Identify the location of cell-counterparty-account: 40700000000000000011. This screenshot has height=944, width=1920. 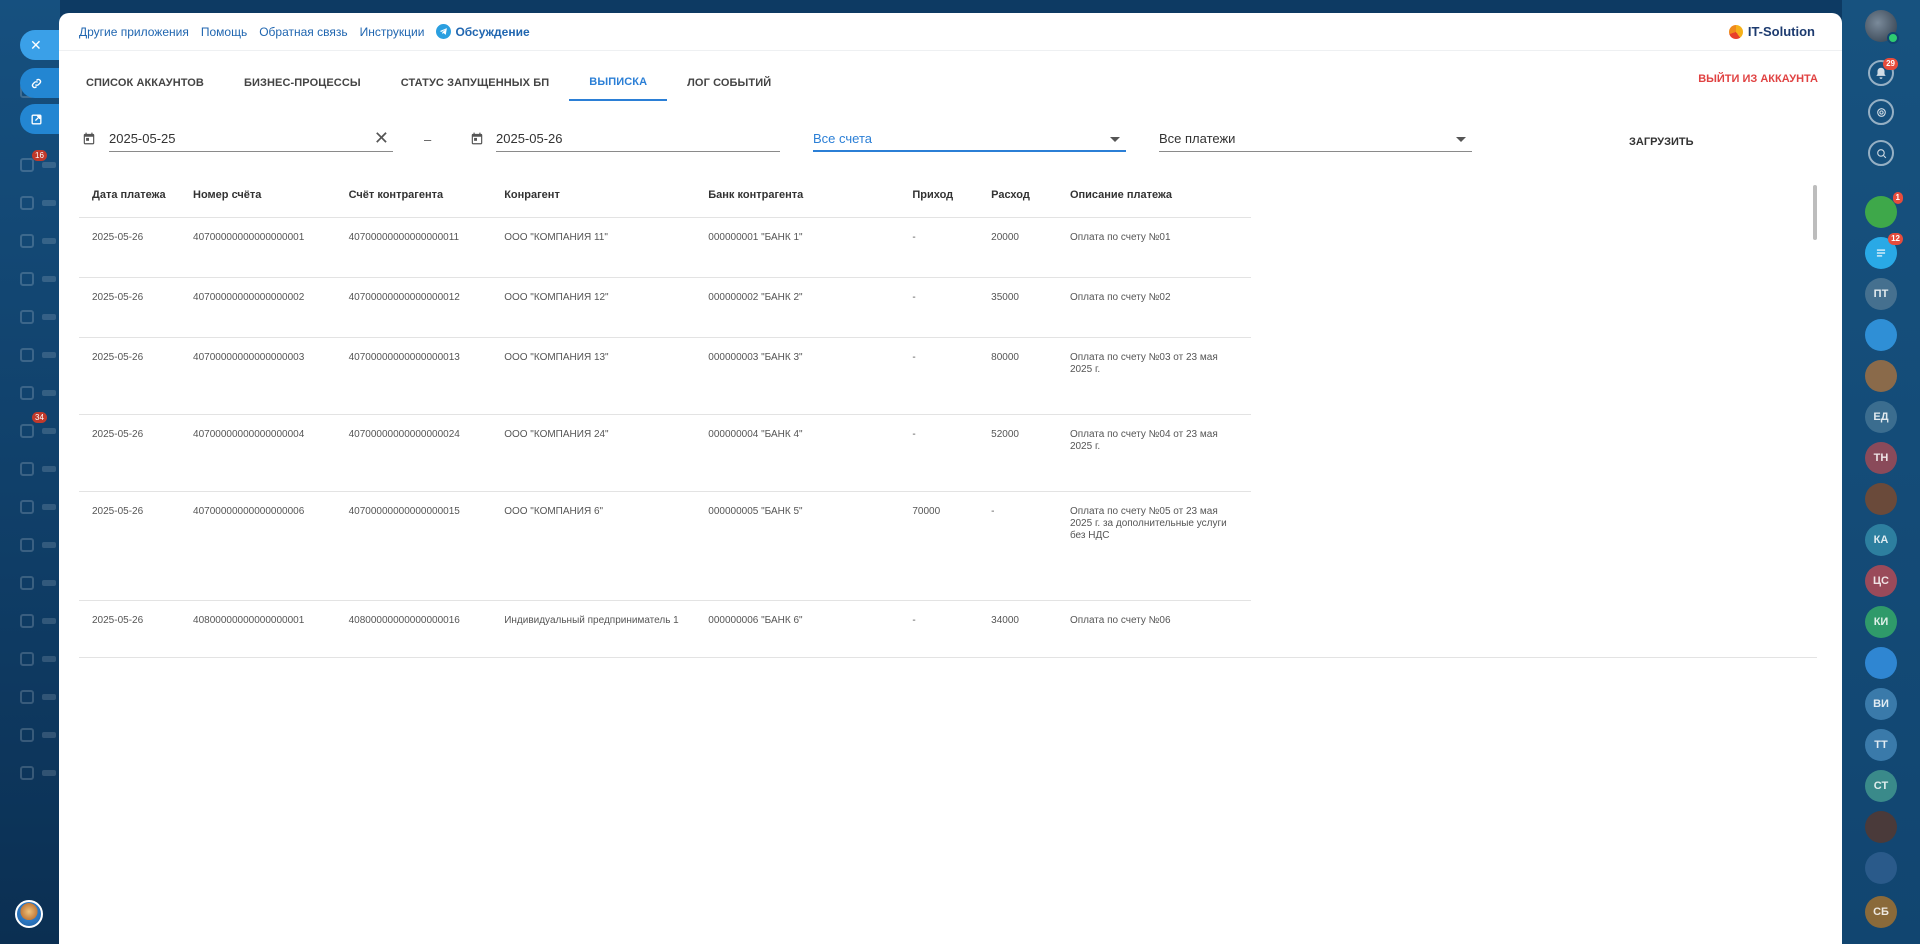
(413, 247).